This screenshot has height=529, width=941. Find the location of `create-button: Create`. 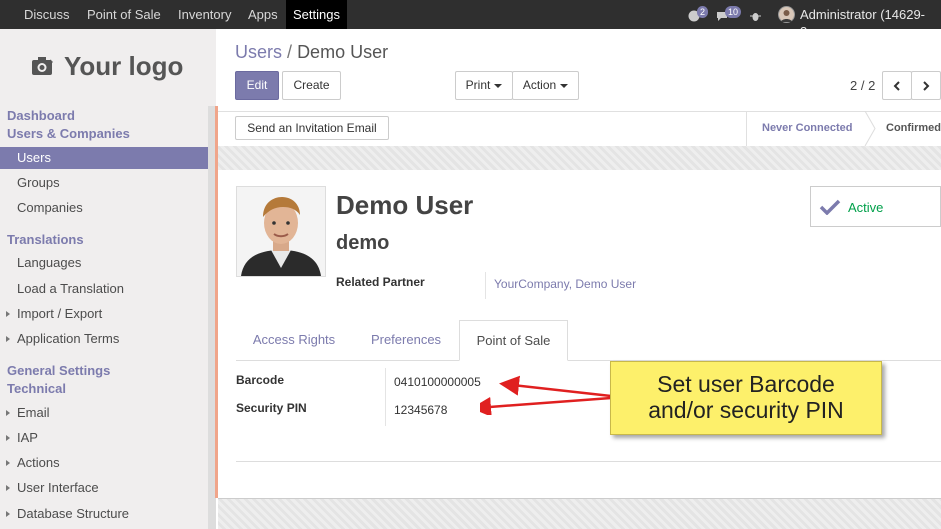

create-button: Create is located at coordinates (311, 85).